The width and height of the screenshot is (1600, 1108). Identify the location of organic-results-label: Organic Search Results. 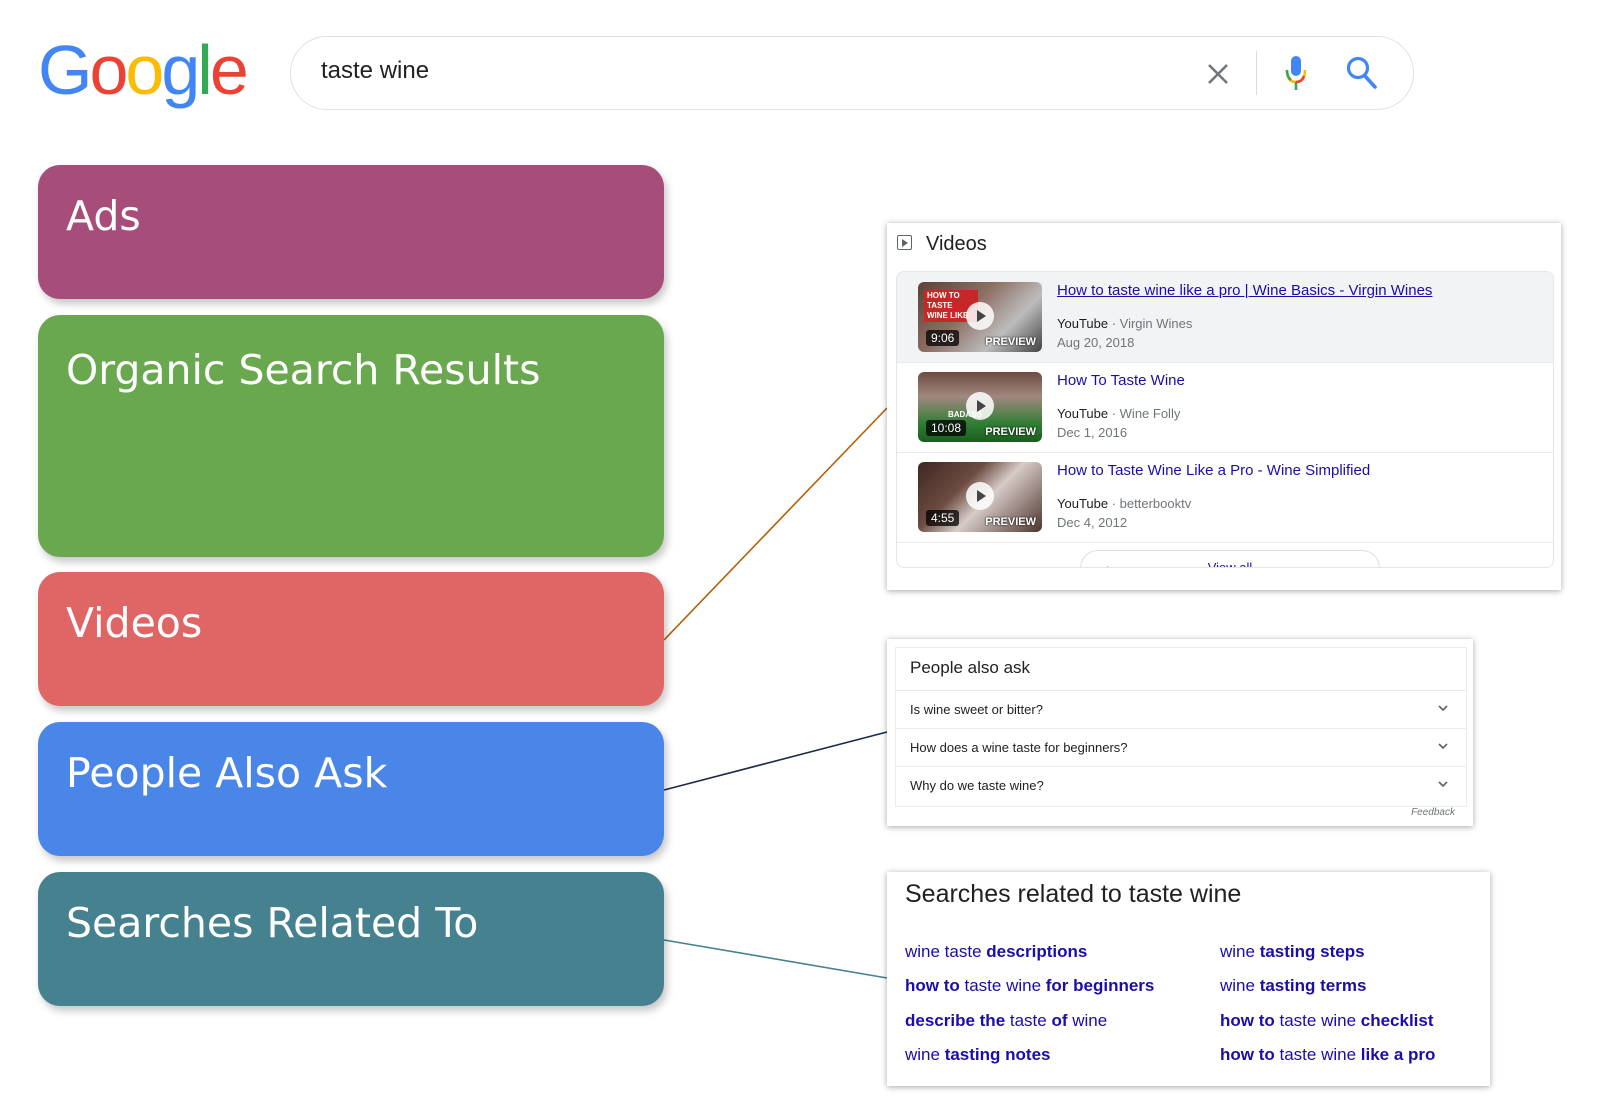
(303, 370).